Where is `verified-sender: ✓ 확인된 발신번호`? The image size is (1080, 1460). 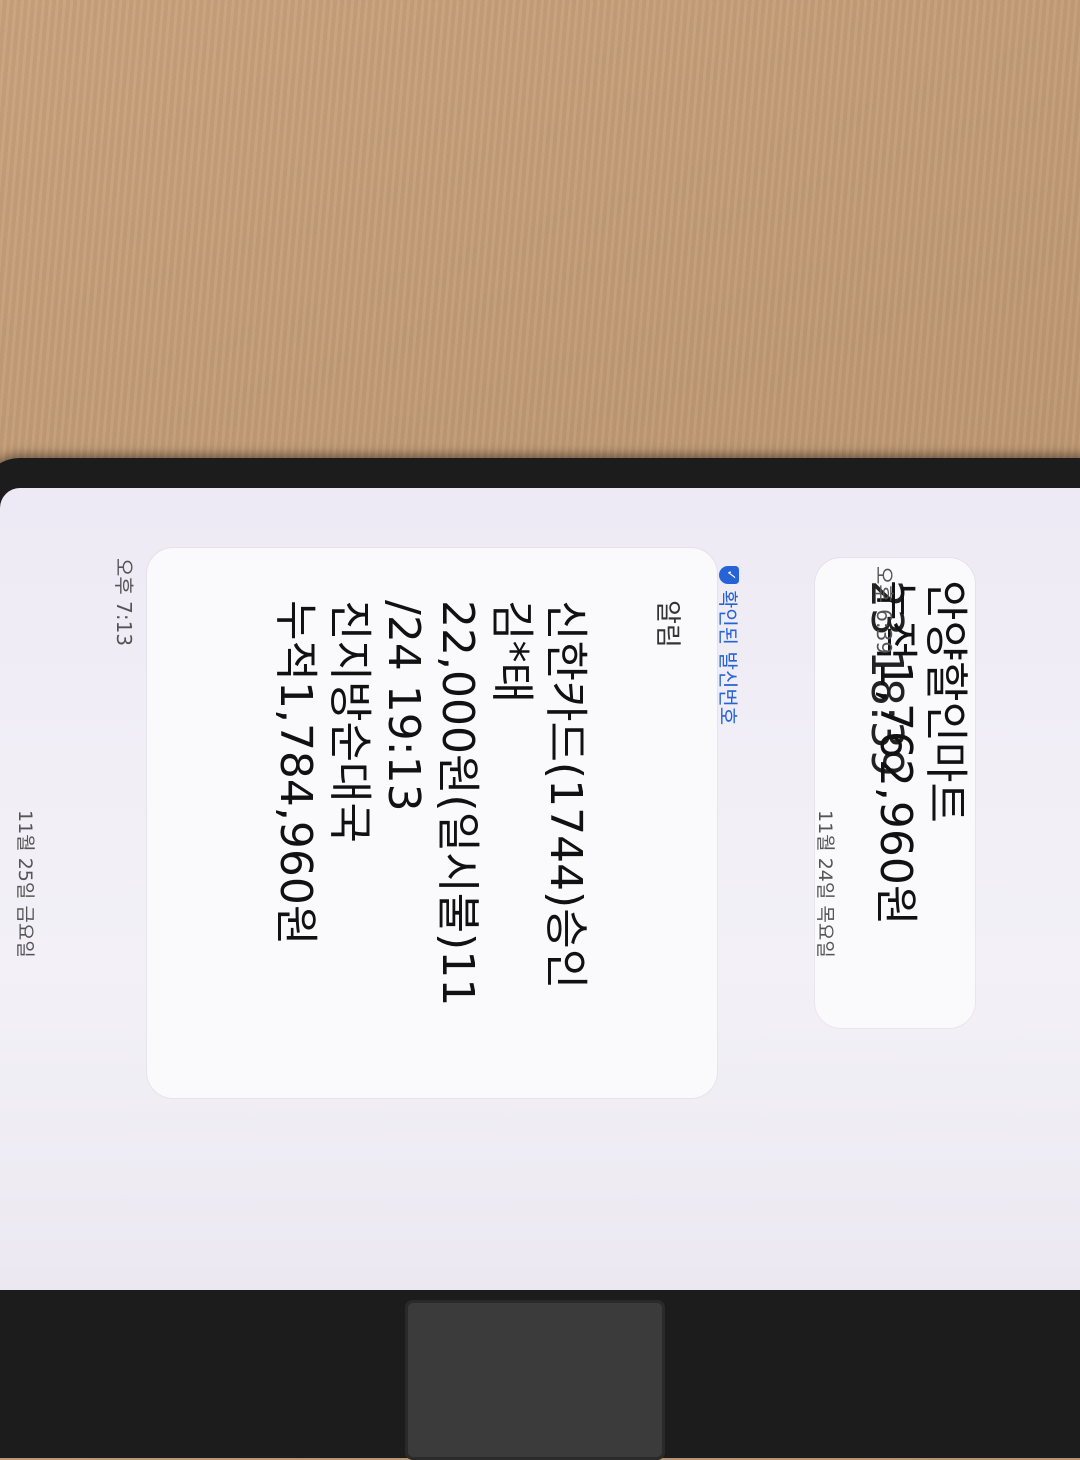
verified-sender: ✓ 확인된 발신번호 is located at coordinates (729, 645).